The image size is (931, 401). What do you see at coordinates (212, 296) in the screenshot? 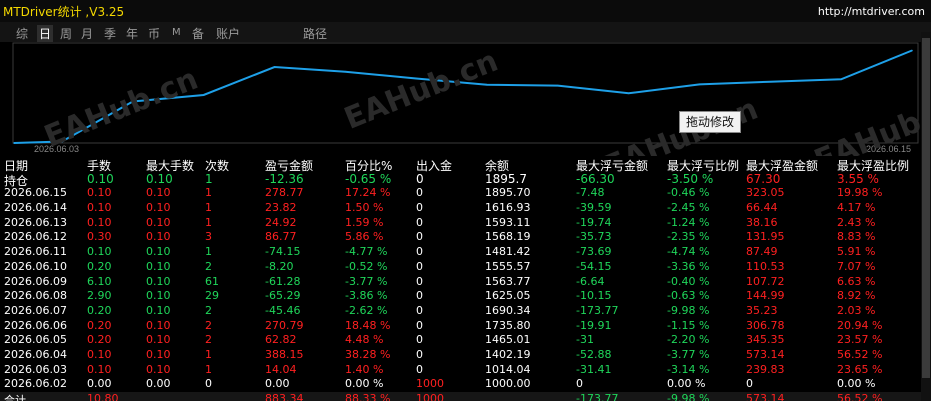
I see `cell-col-3: 29` at bounding box center [212, 296].